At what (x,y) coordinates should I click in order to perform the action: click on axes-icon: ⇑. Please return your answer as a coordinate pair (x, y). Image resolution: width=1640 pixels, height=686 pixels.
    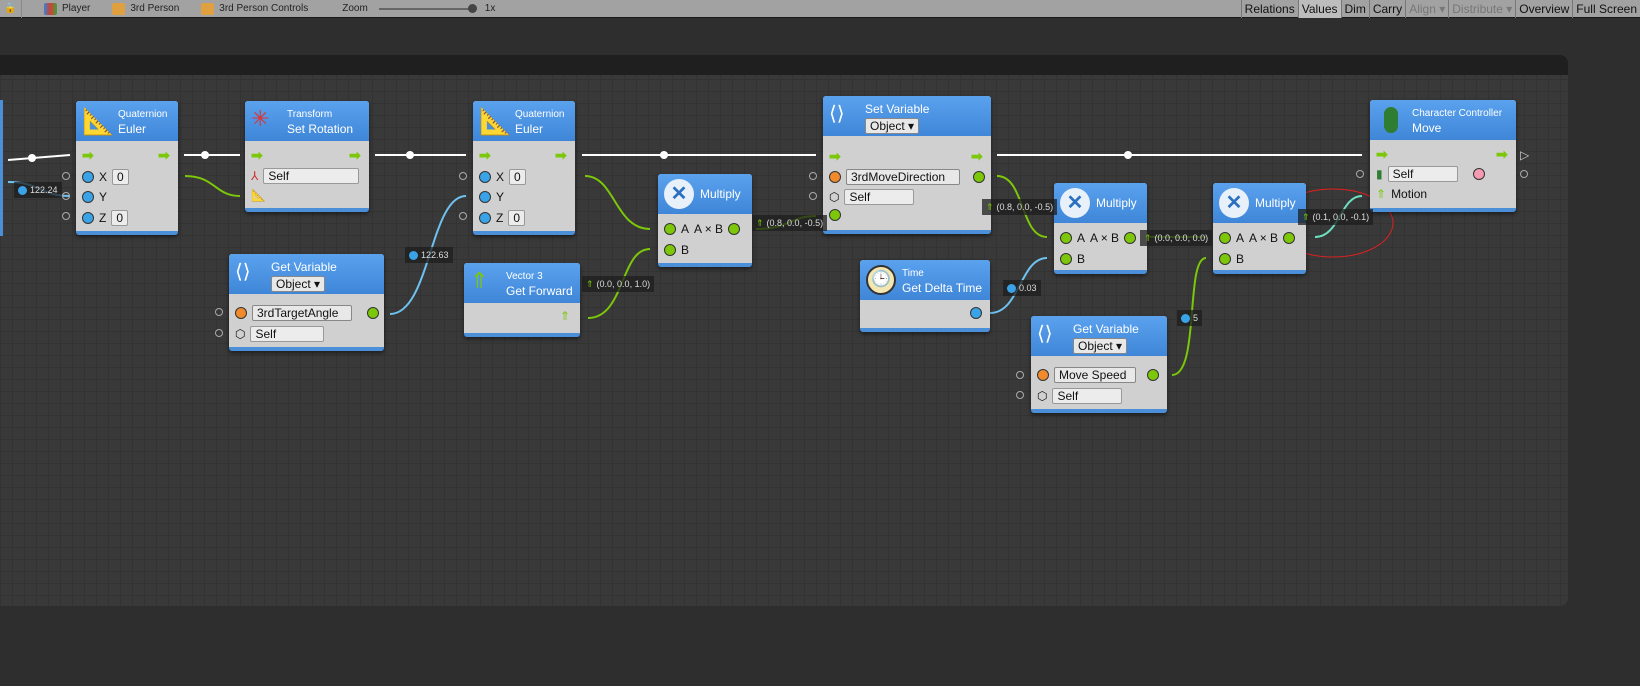
    Looking at the image, I should click on (479, 280).